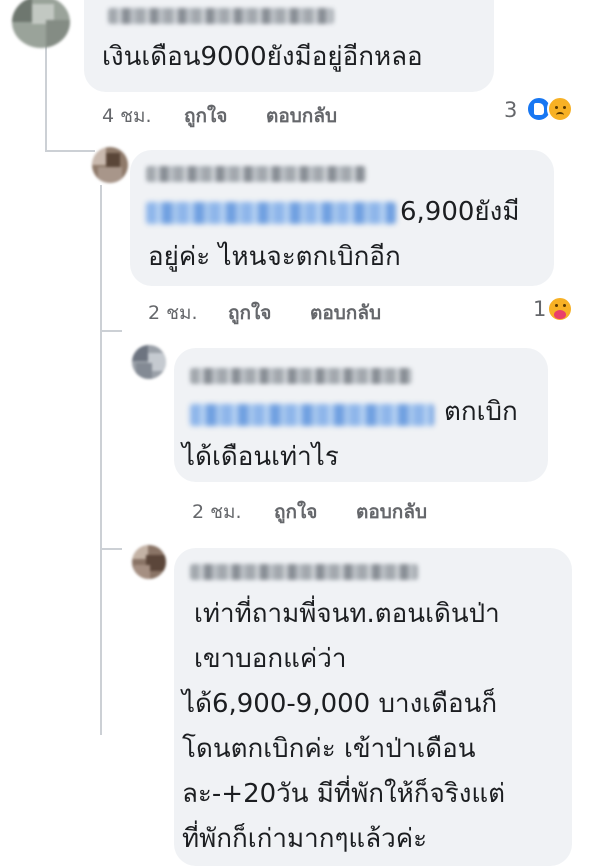  I want to click on comment-text: อยู่ค่ะ ไหนจะตกเบิกอีก, so click(274, 257).